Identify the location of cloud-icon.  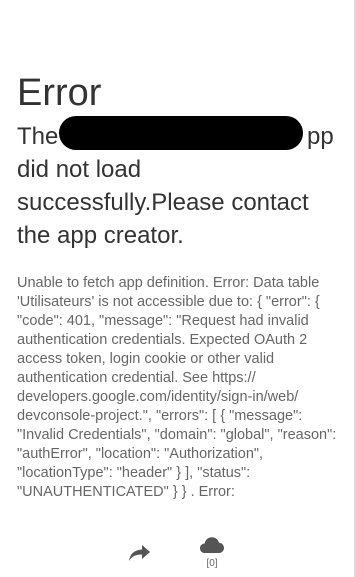
(212, 545).